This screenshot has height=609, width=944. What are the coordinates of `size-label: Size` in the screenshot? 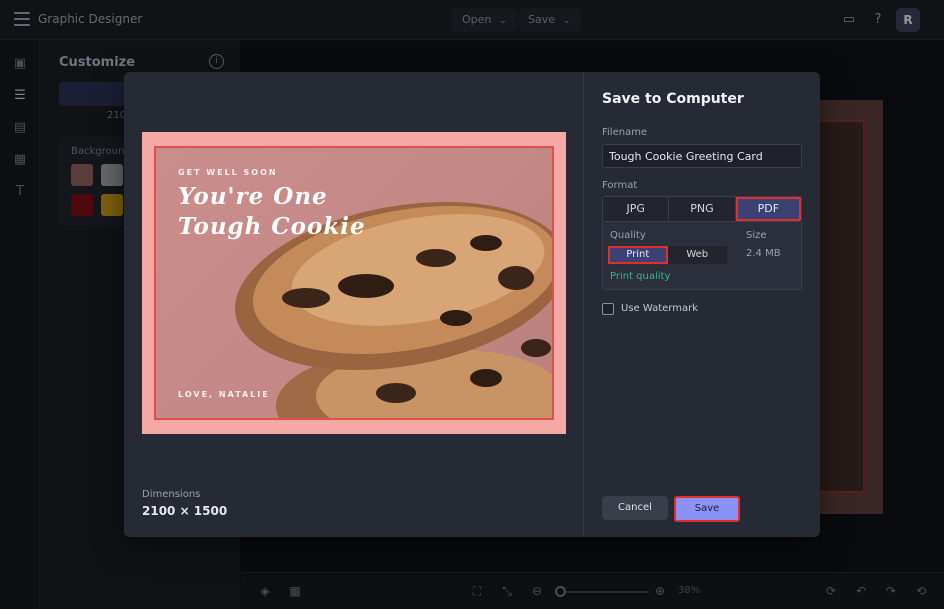 It's located at (756, 235).